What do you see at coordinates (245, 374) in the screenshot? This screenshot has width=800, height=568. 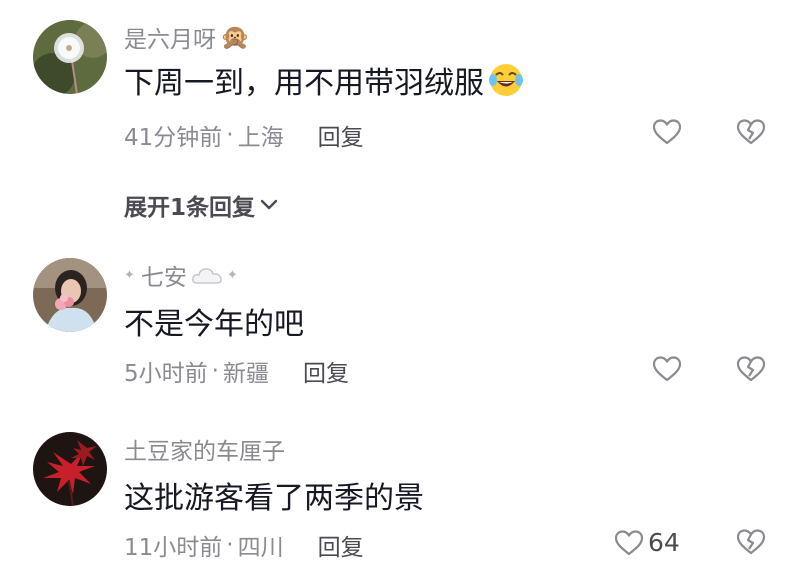 I see `comment-location: 新疆` at bounding box center [245, 374].